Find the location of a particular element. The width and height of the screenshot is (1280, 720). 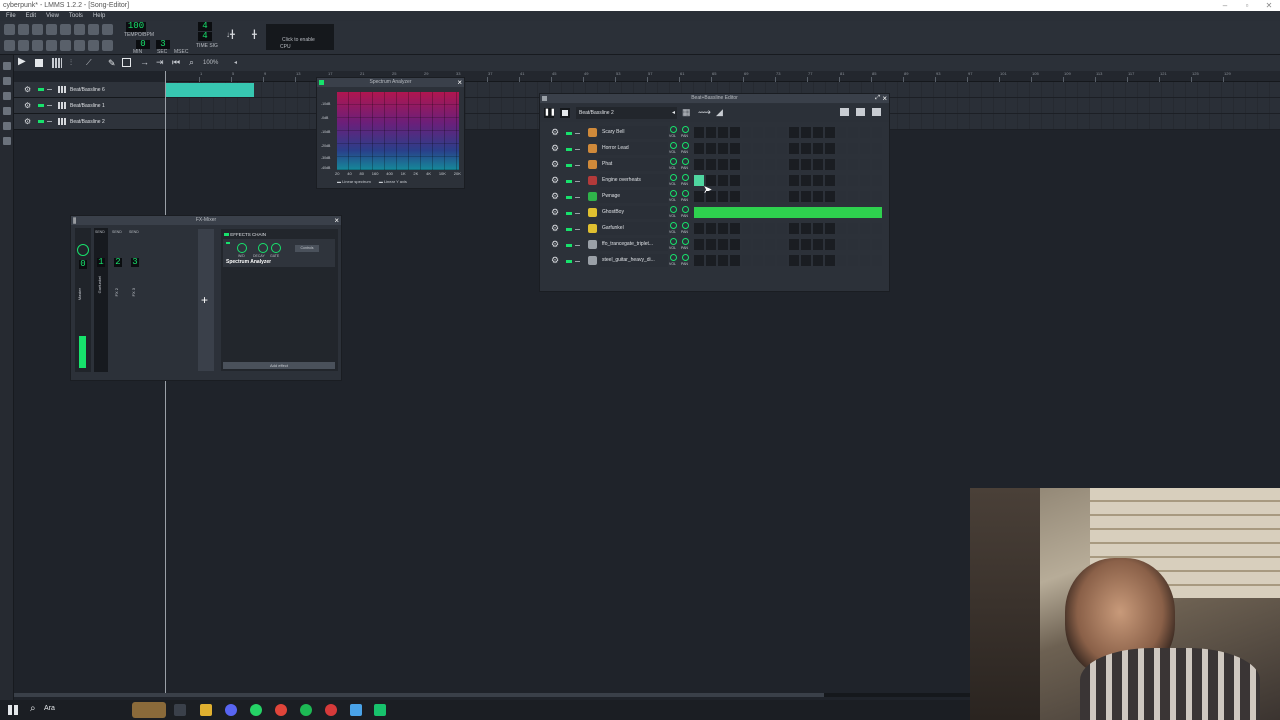

menu-help: Help is located at coordinates (99, 16).